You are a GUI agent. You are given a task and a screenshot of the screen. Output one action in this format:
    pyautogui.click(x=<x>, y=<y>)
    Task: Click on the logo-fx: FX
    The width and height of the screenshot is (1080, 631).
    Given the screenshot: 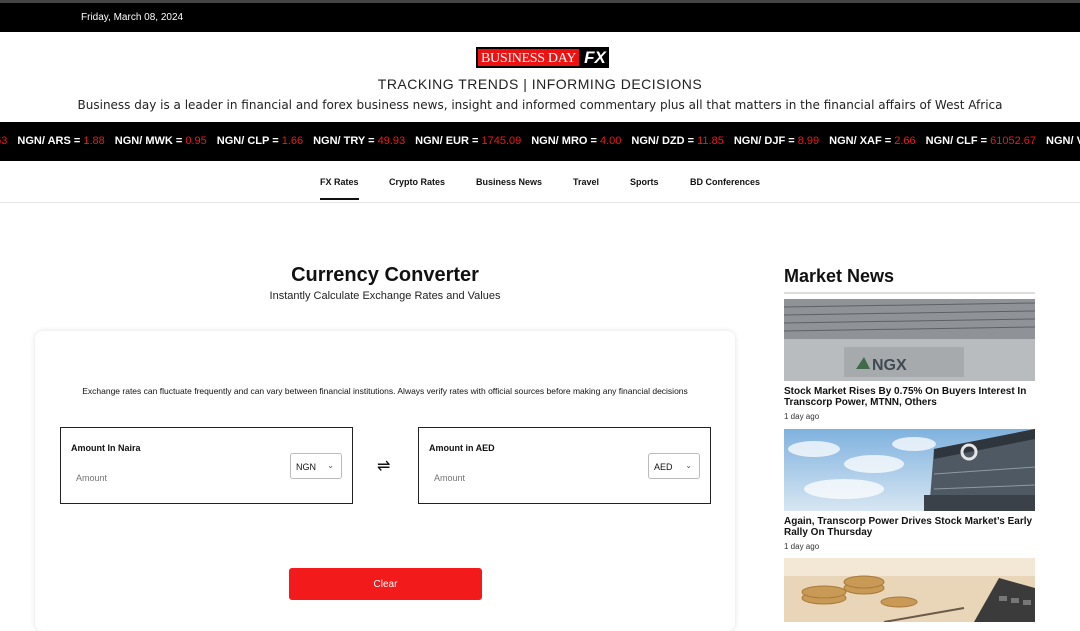 What is the action you would take?
    pyautogui.click(x=595, y=57)
    